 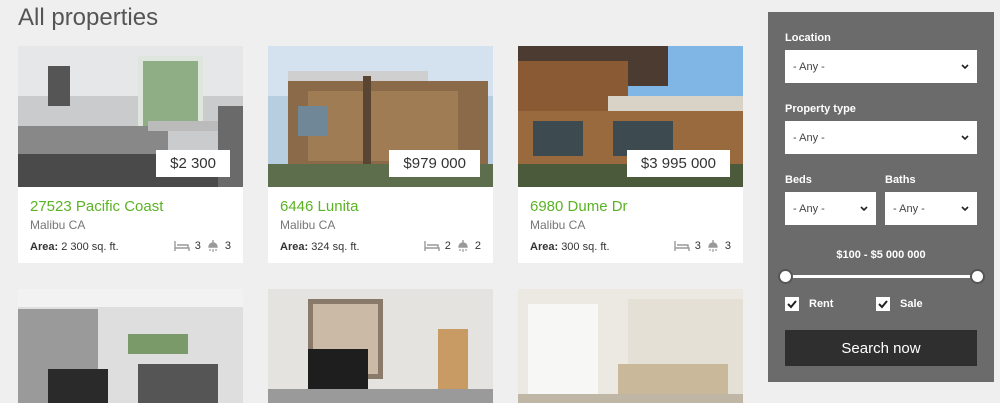 What do you see at coordinates (808, 38) in the screenshot?
I see `location-label: Location` at bounding box center [808, 38].